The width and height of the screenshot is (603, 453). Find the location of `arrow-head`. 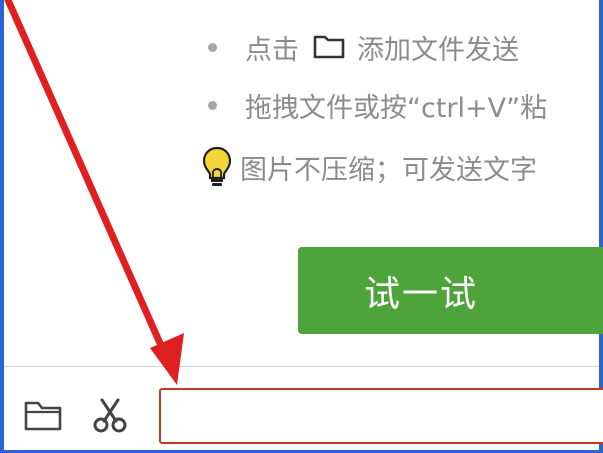

arrow-head is located at coordinates (167, 359).